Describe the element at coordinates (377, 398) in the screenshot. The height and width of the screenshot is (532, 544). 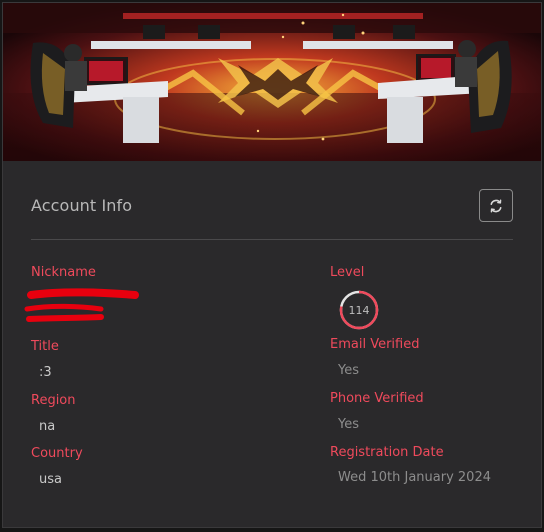
I see `phone-verified-label: Phone Verified` at that location.